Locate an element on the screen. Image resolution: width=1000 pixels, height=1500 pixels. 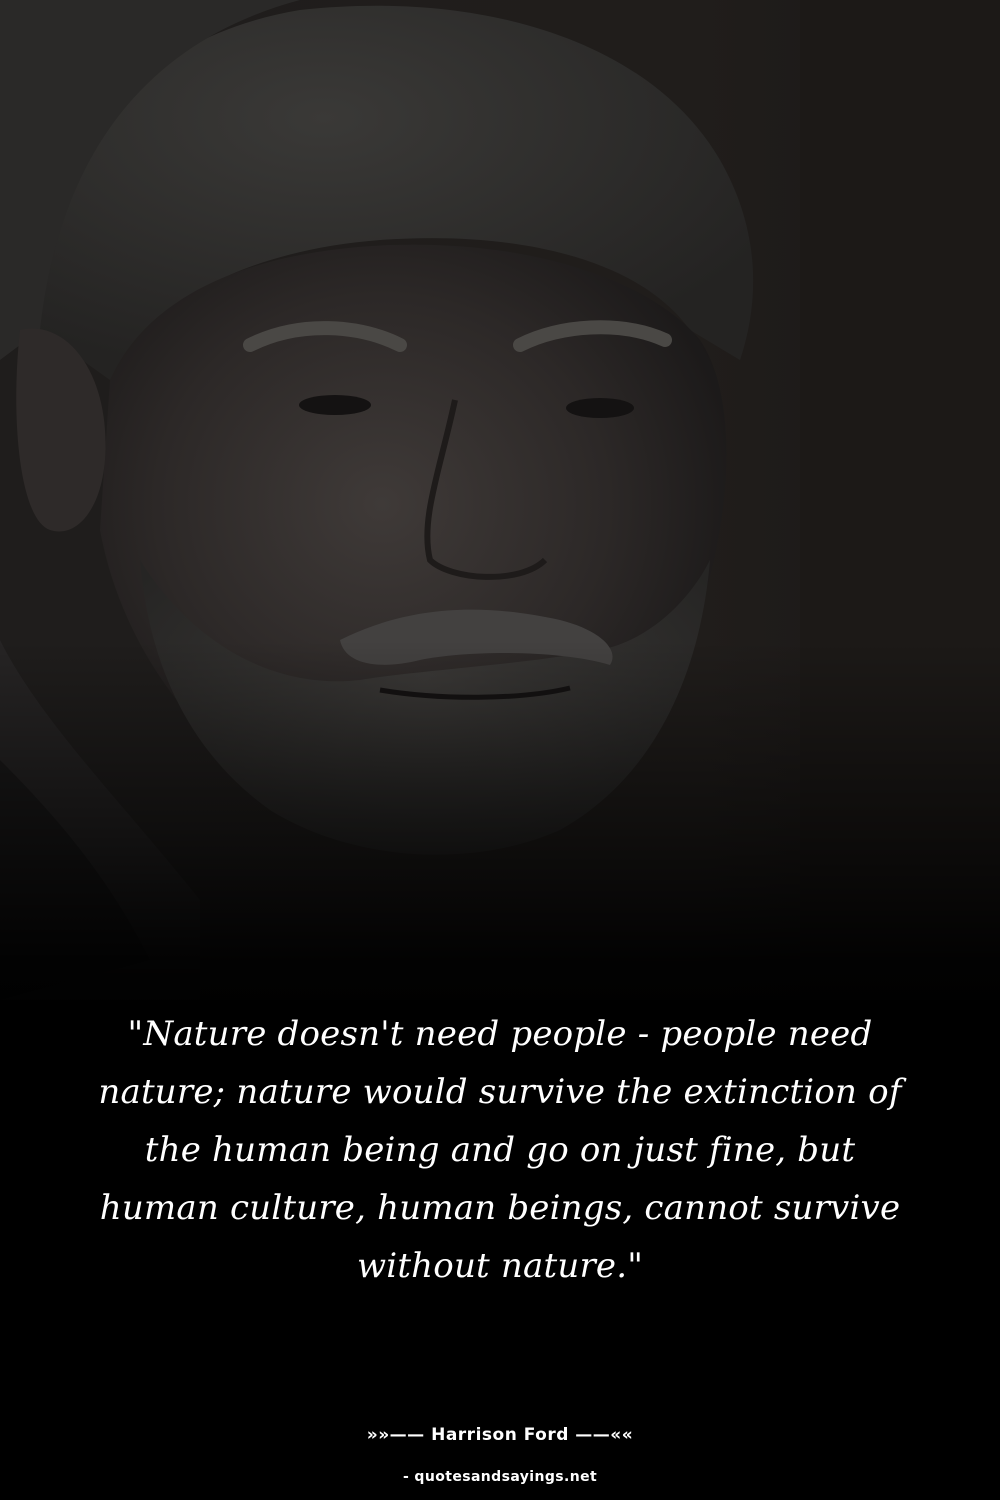
source-watermark: - quotesandsayings.net is located at coordinates (500, 1477).